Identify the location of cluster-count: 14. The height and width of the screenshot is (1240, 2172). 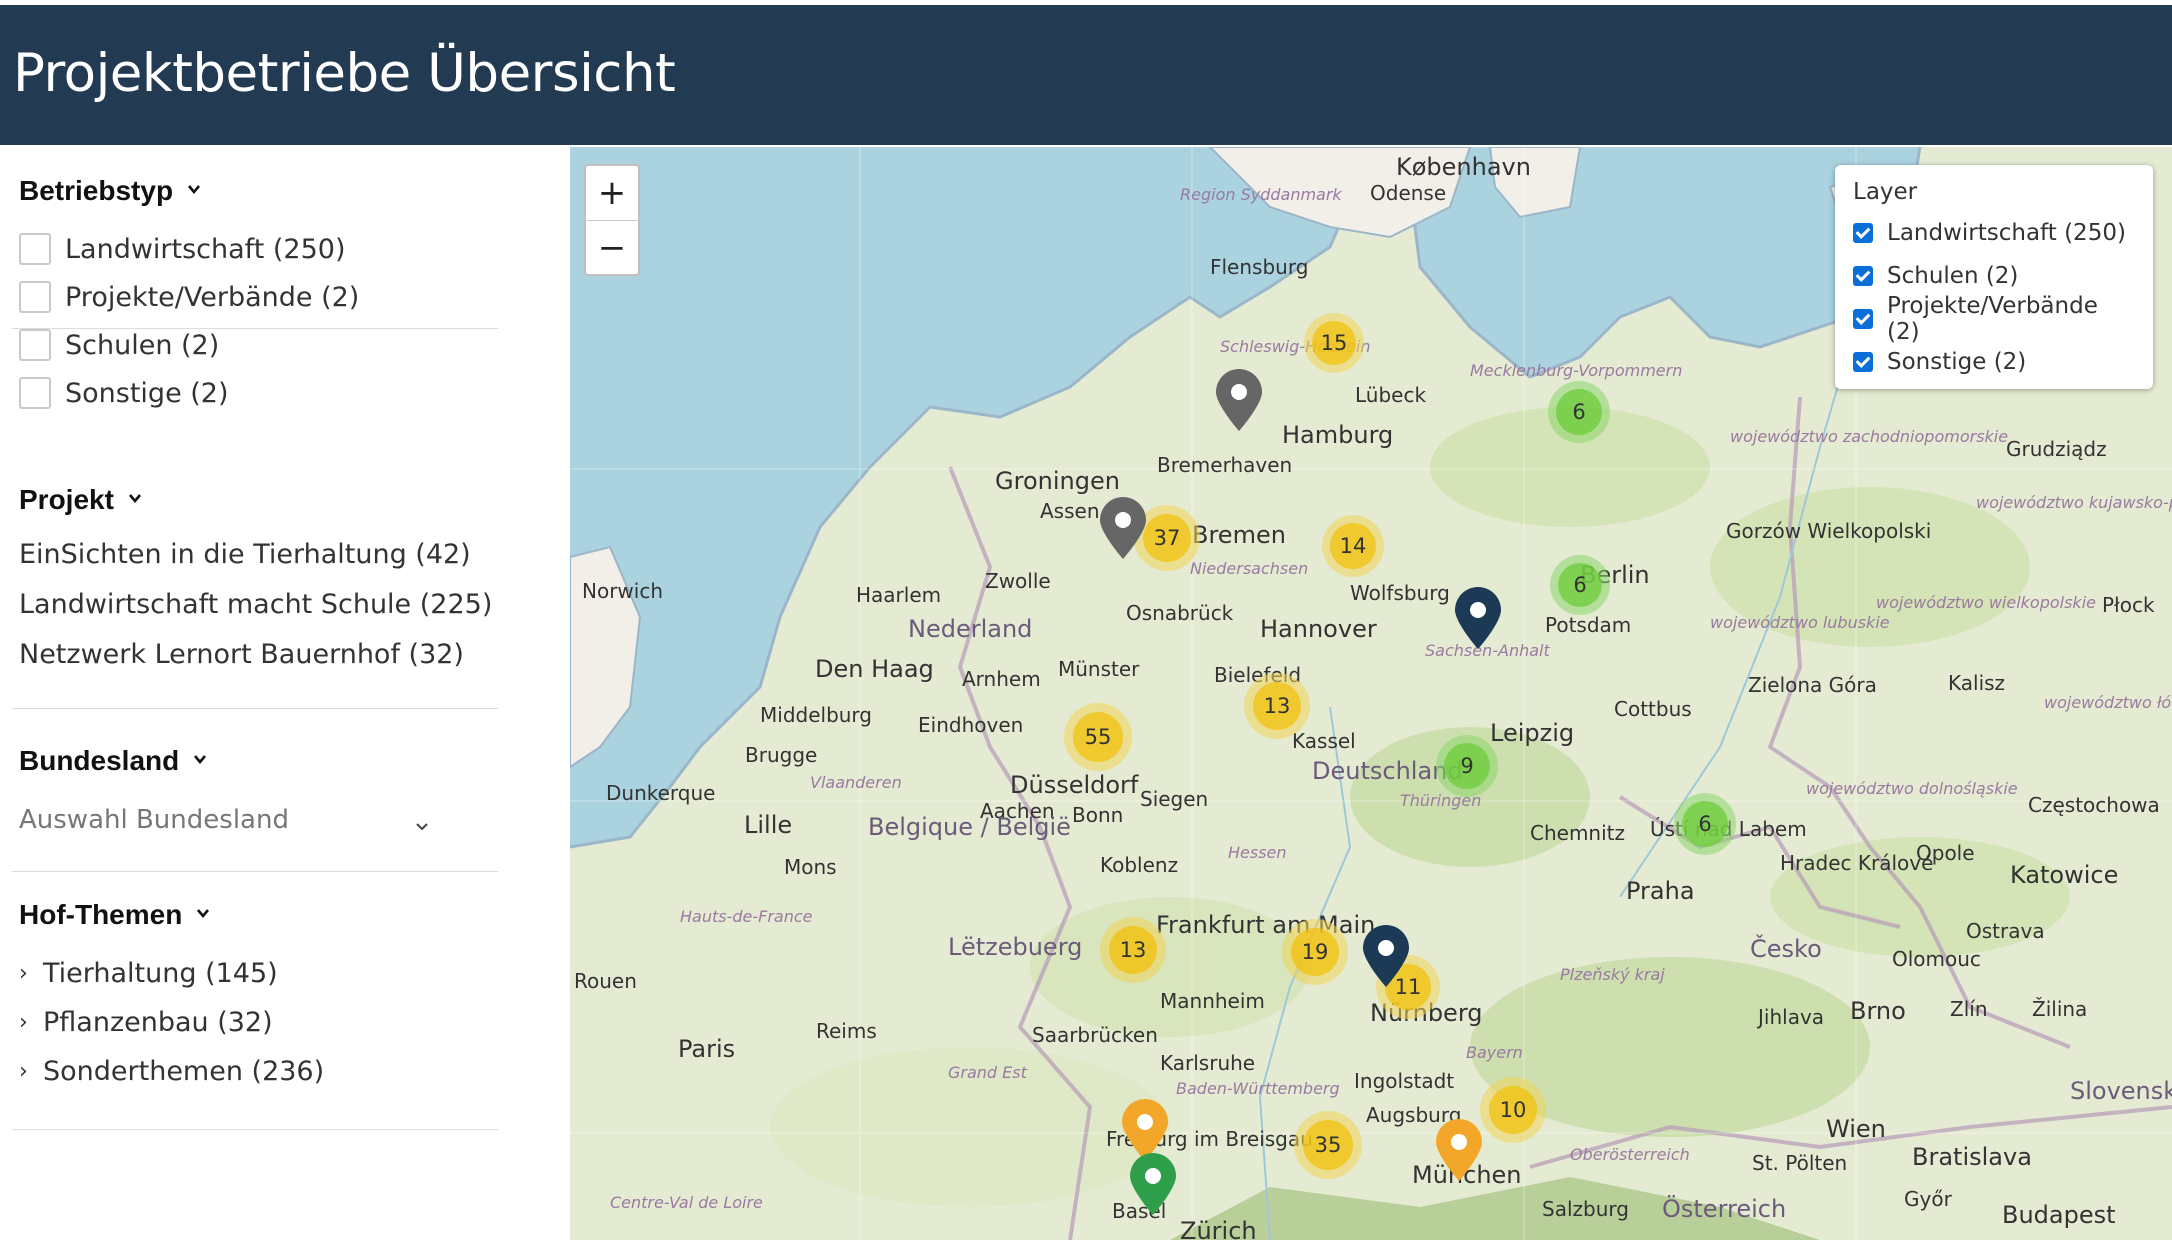
(1353, 546).